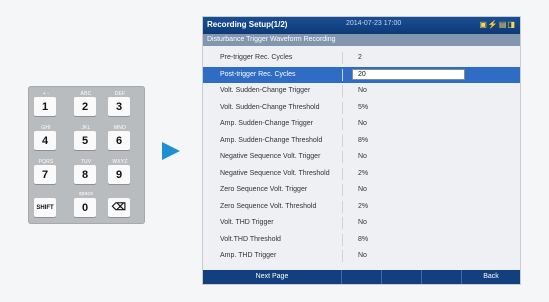 The height and width of the screenshot is (302, 549). I want to click on shift-key: SHIFT, so click(45, 207).